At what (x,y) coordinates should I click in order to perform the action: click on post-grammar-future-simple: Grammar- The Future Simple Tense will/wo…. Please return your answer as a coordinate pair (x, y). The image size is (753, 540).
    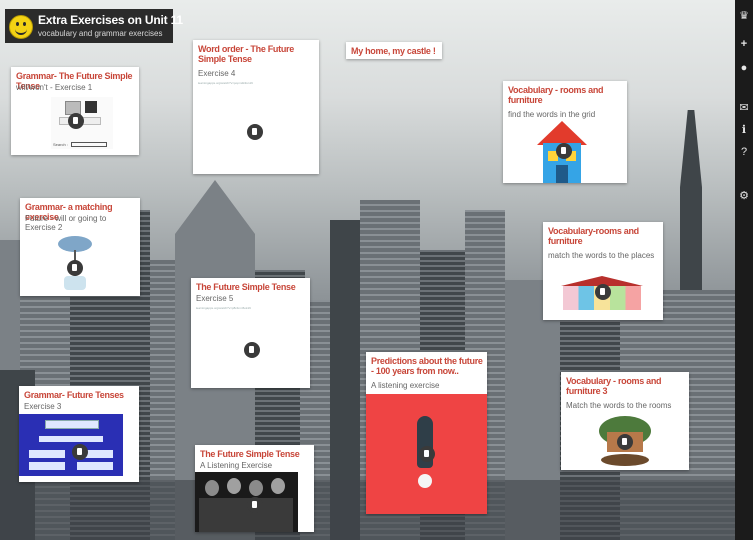
    Looking at the image, I should click on (75, 111).